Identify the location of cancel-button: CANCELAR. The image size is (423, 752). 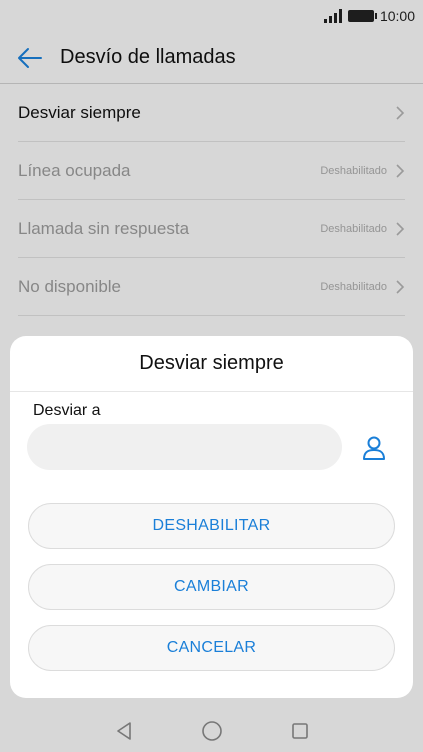
(211, 648).